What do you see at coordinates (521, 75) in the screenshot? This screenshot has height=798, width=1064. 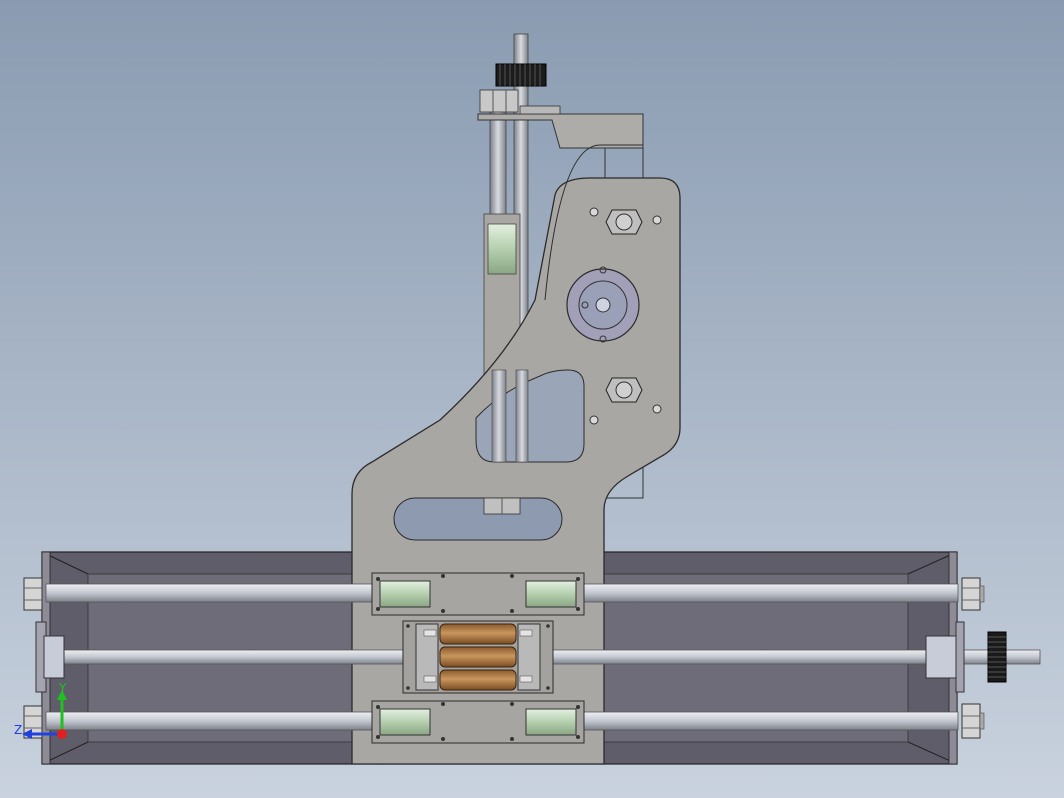 I see `z-axis-pulley` at bounding box center [521, 75].